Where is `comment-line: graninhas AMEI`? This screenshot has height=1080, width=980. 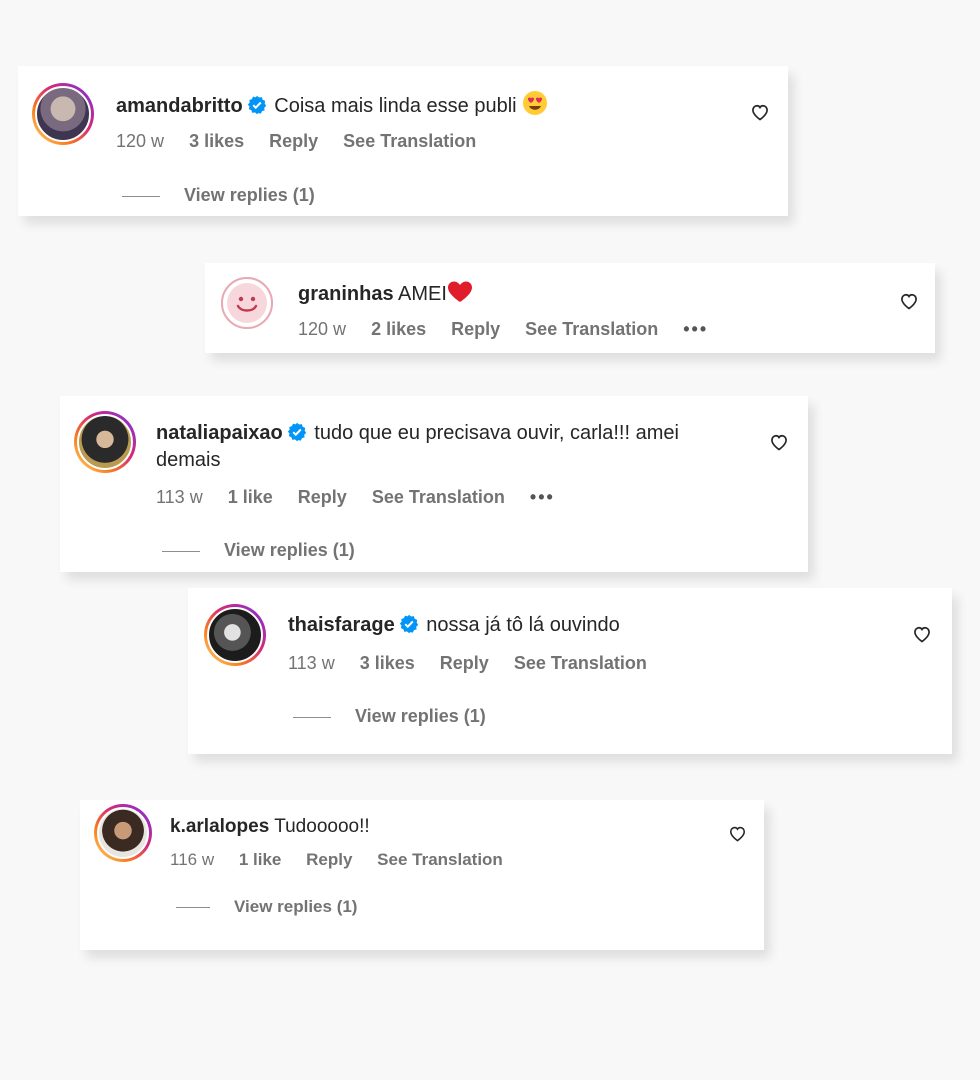 comment-line: graninhas AMEI is located at coordinates (385, 294).